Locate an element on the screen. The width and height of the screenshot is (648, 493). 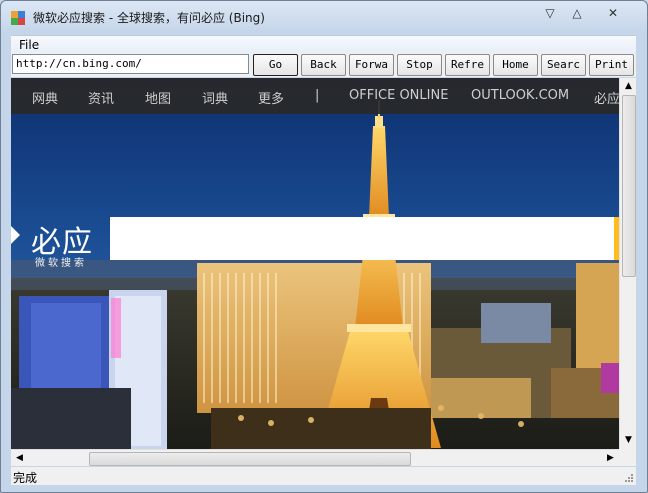
search-button: Searc is located at coordinates (563, 65).